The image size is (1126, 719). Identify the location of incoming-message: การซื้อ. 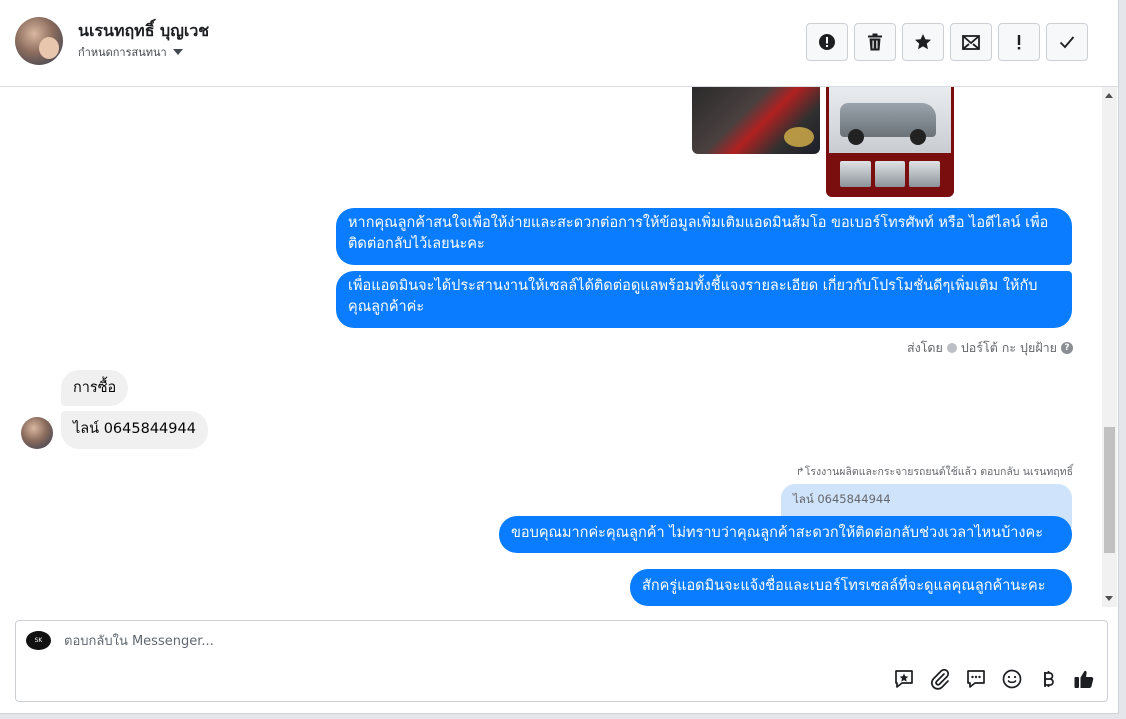
(95, 388).